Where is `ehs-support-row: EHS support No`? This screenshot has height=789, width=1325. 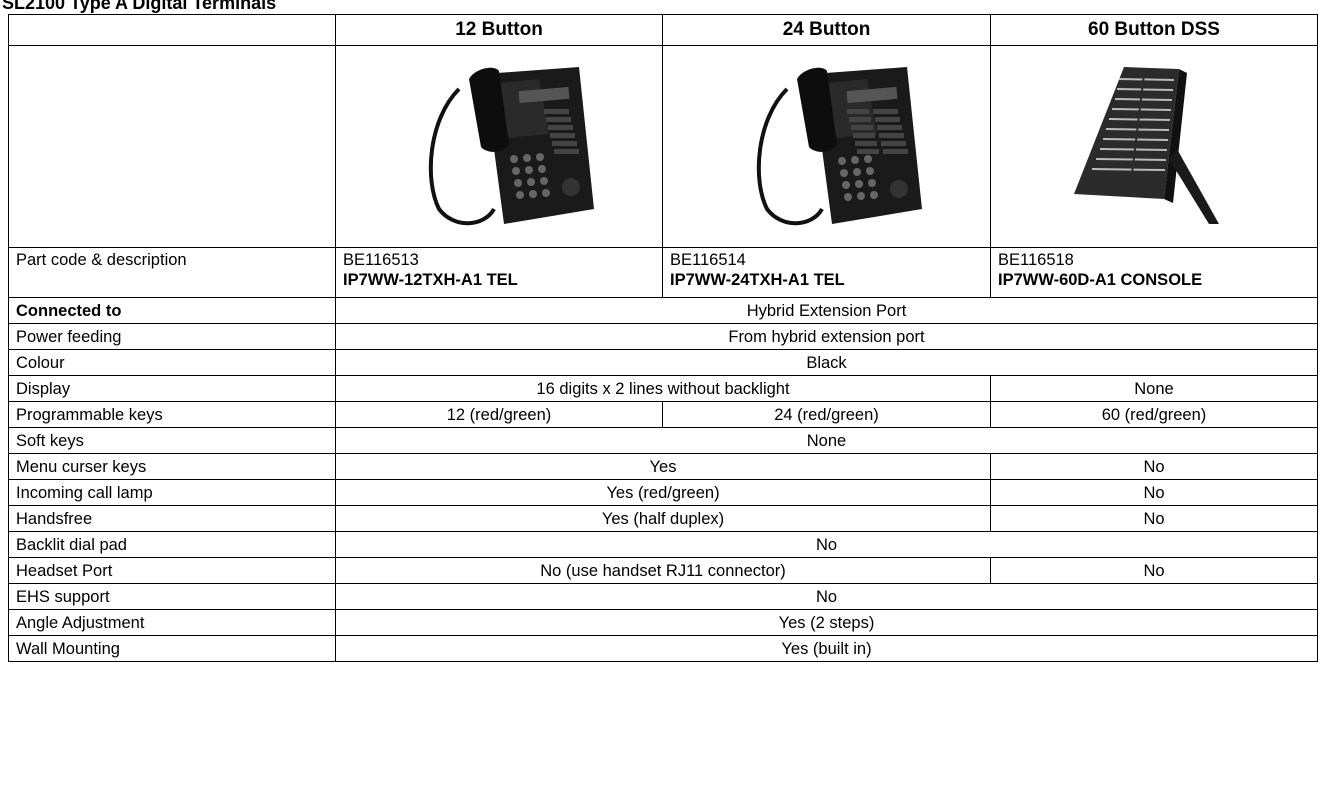
ehs-support-row: EHS support No is located at coordinates (663, 596).